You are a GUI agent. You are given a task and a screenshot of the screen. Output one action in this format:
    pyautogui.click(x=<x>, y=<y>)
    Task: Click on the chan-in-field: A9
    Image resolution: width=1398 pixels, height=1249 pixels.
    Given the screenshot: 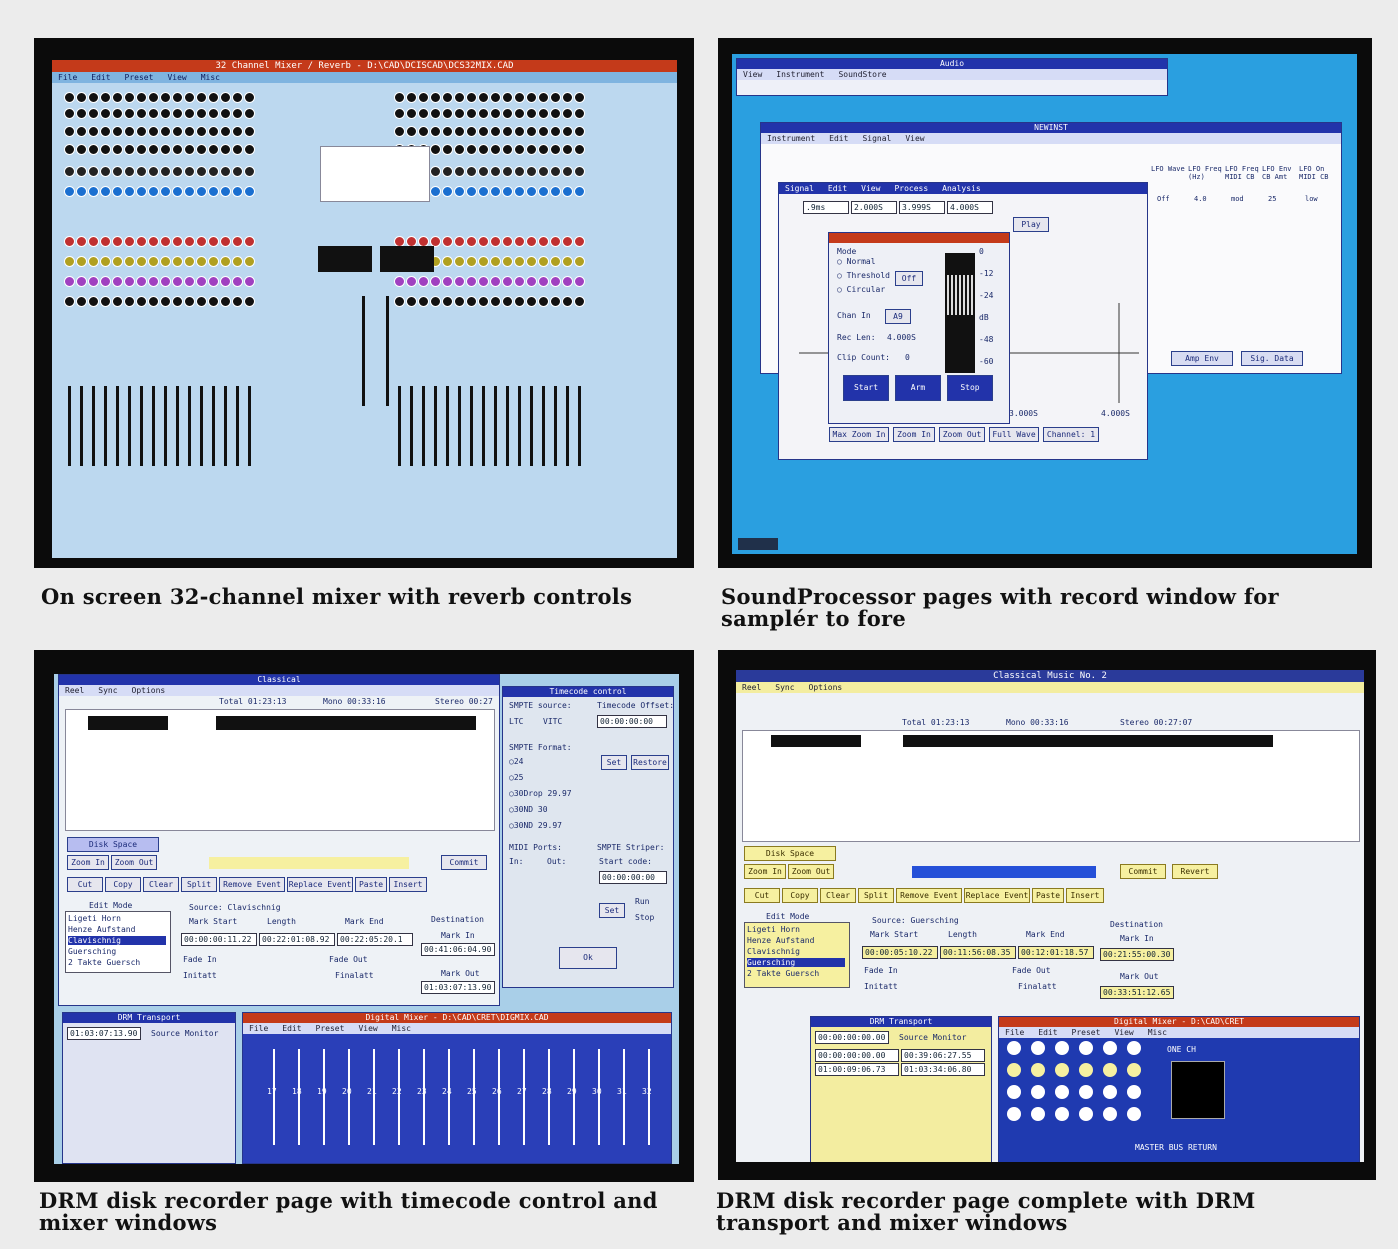 What is the action you would take?
    pyautogui.click(x=898, y=316)
    